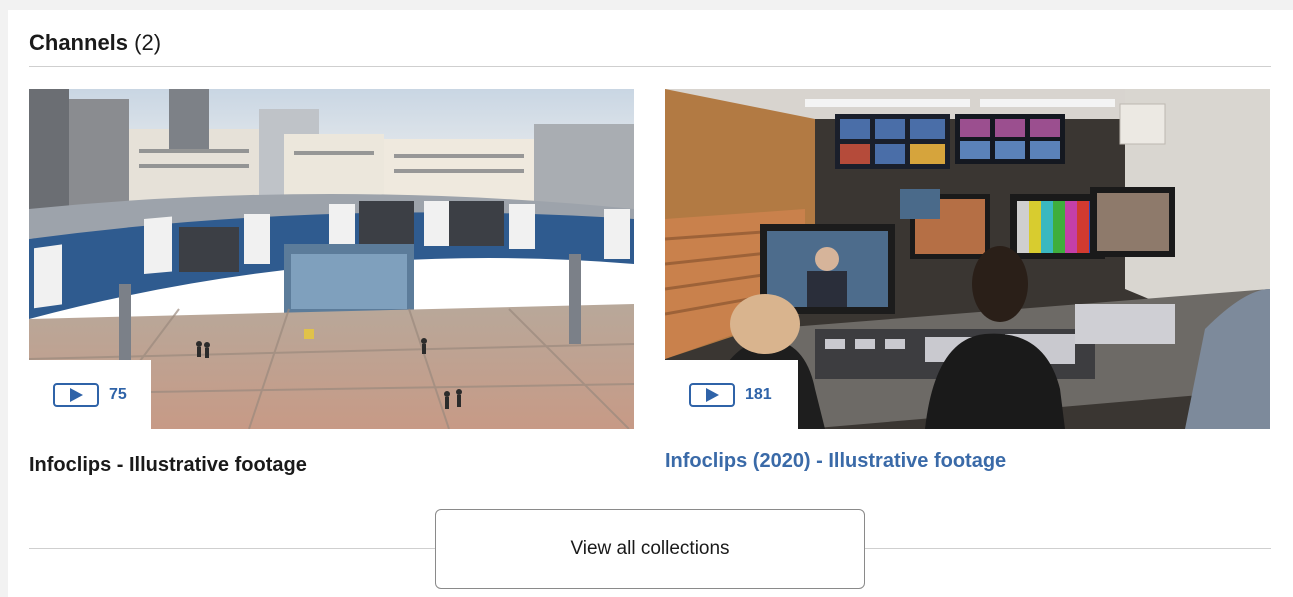 This screenshot has height=597, width=1293. I want to click on section-title-text: Channels, so click(79, 42).